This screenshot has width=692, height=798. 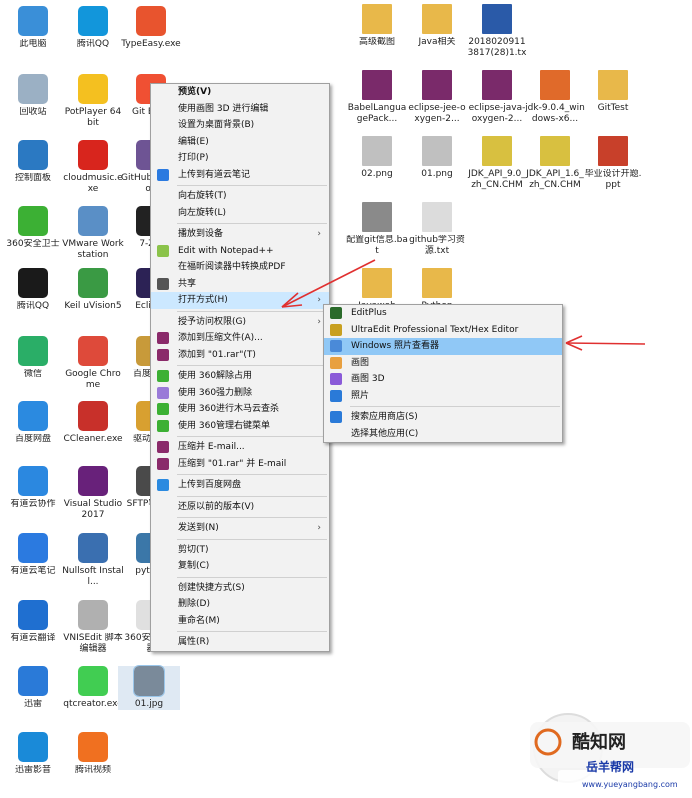 I want to click on desktop-icon: JDK_API_9.0_zh_CN.CHM, so click(x=497, y=163).